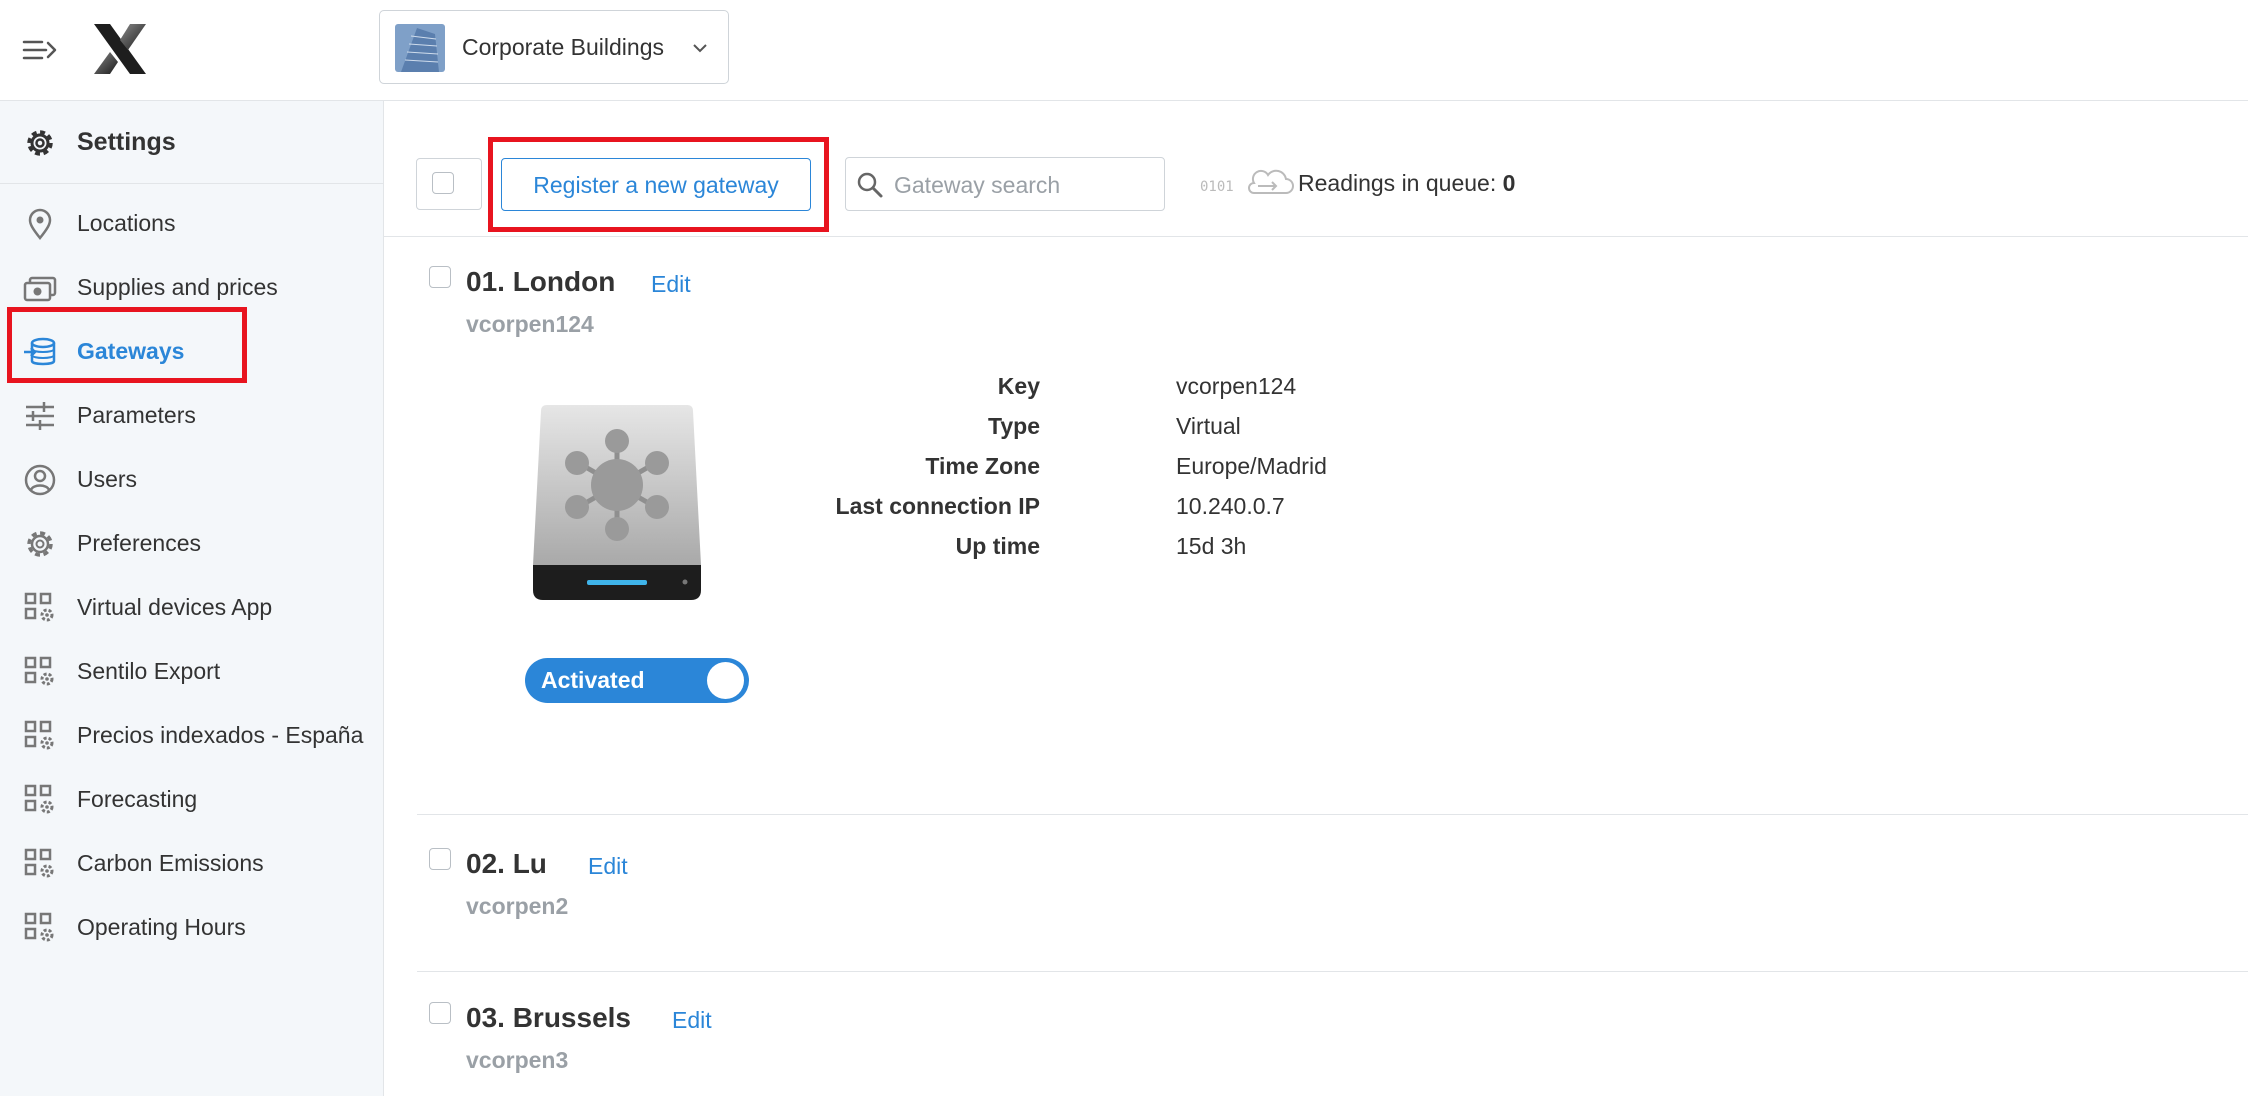  What do you see at coordinates (1160, 393) in the screenshot?
I see `detail-row: Key vcorpen124` at bounding box center [1160, 393].